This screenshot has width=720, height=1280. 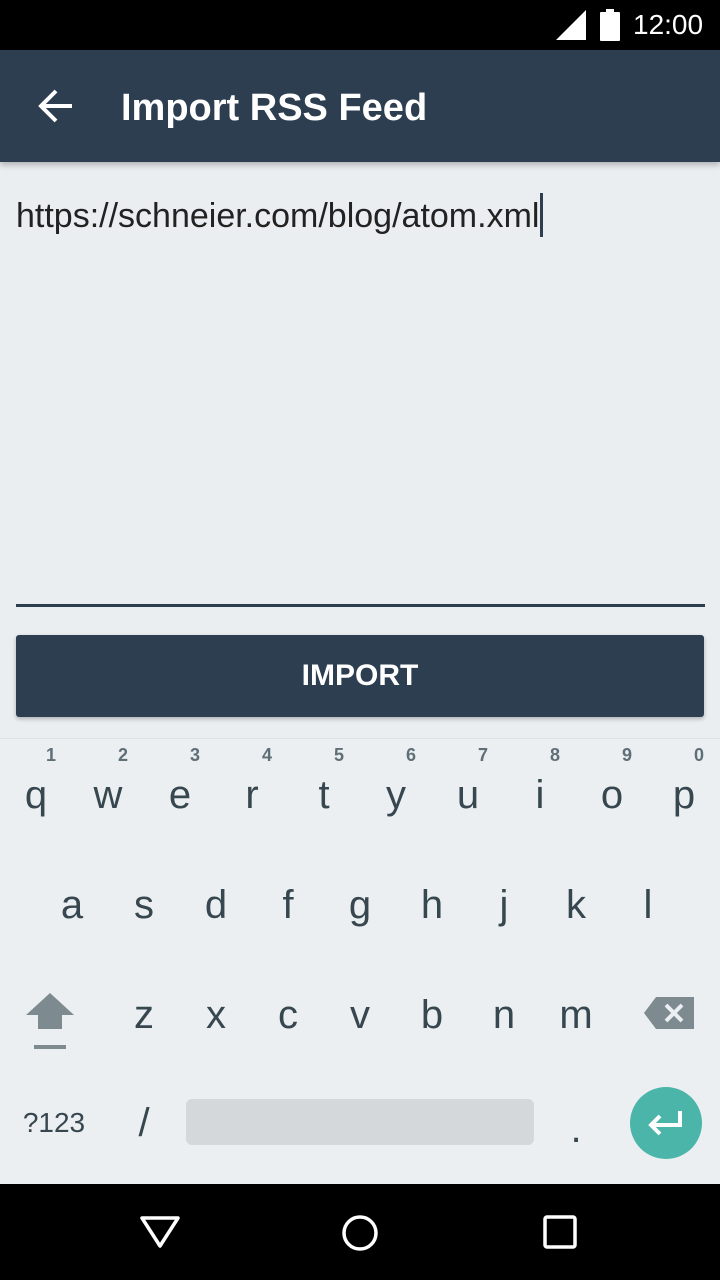 What do you see at coordinates (542, 215) in the screenshot?
I see `text-caret` at bounding box center [542, 215].